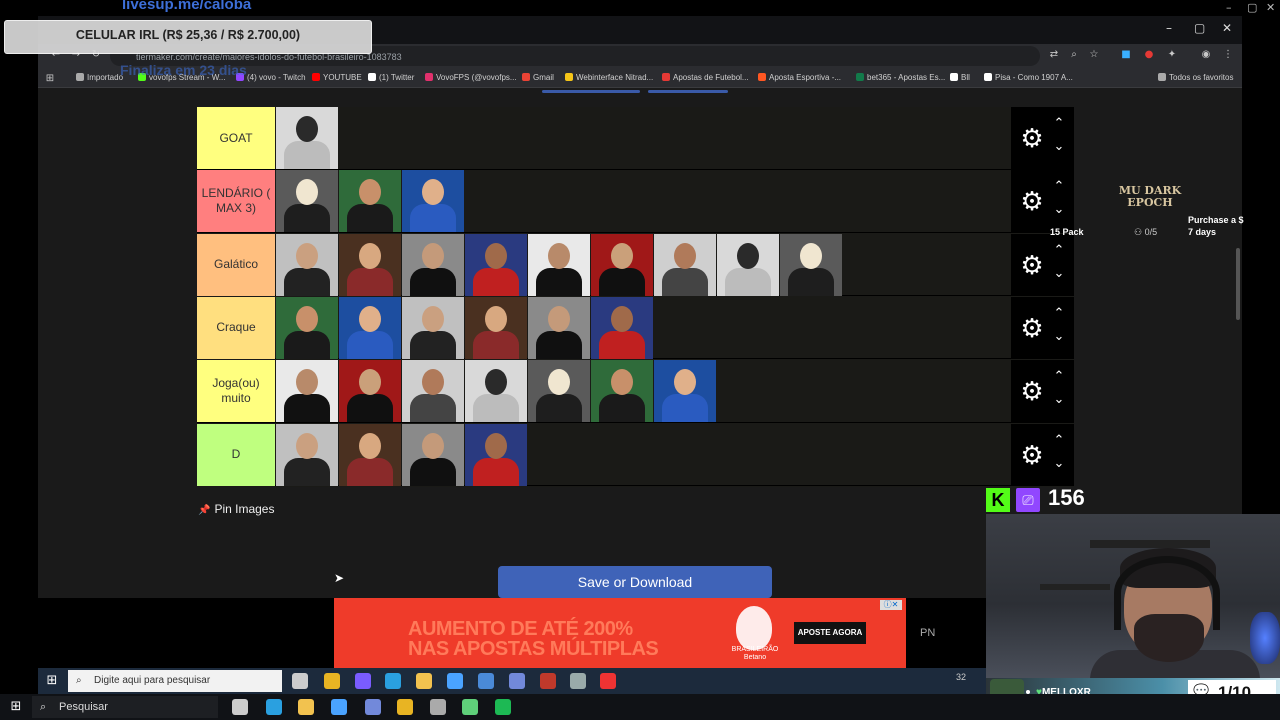  What do you see at coordinates (538, 78) in the screenshot?
I see `bookmark-item: Gmail` at bounding box center [538, 78].